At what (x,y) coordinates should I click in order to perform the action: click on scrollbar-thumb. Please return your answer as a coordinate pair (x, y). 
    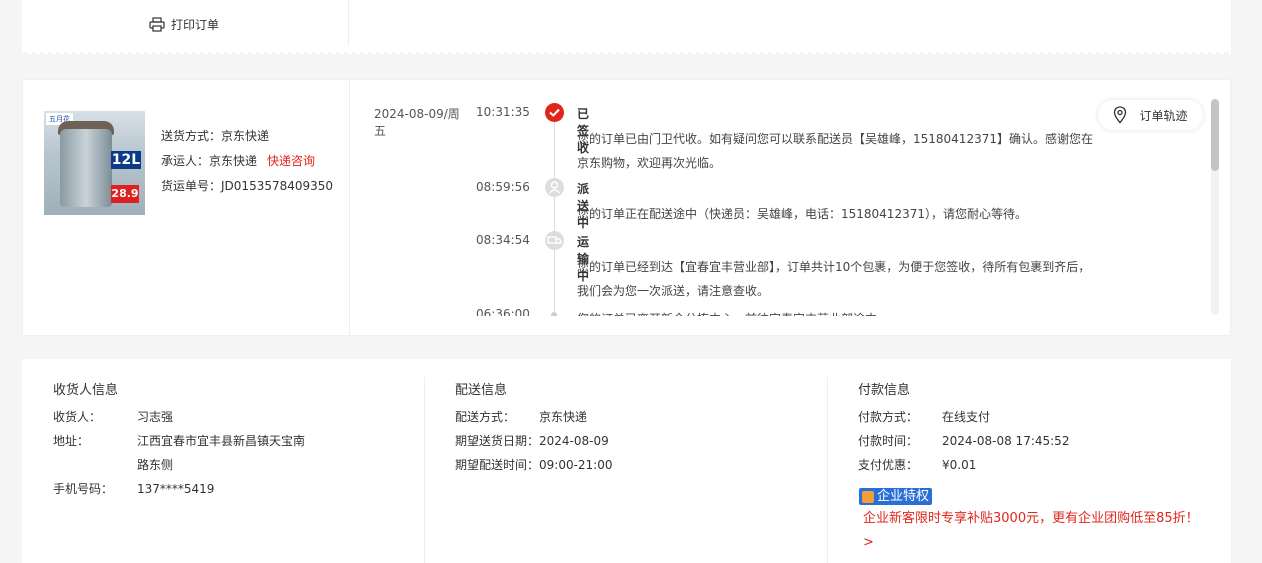
    Looking at the image, I should click on (1215, 135).